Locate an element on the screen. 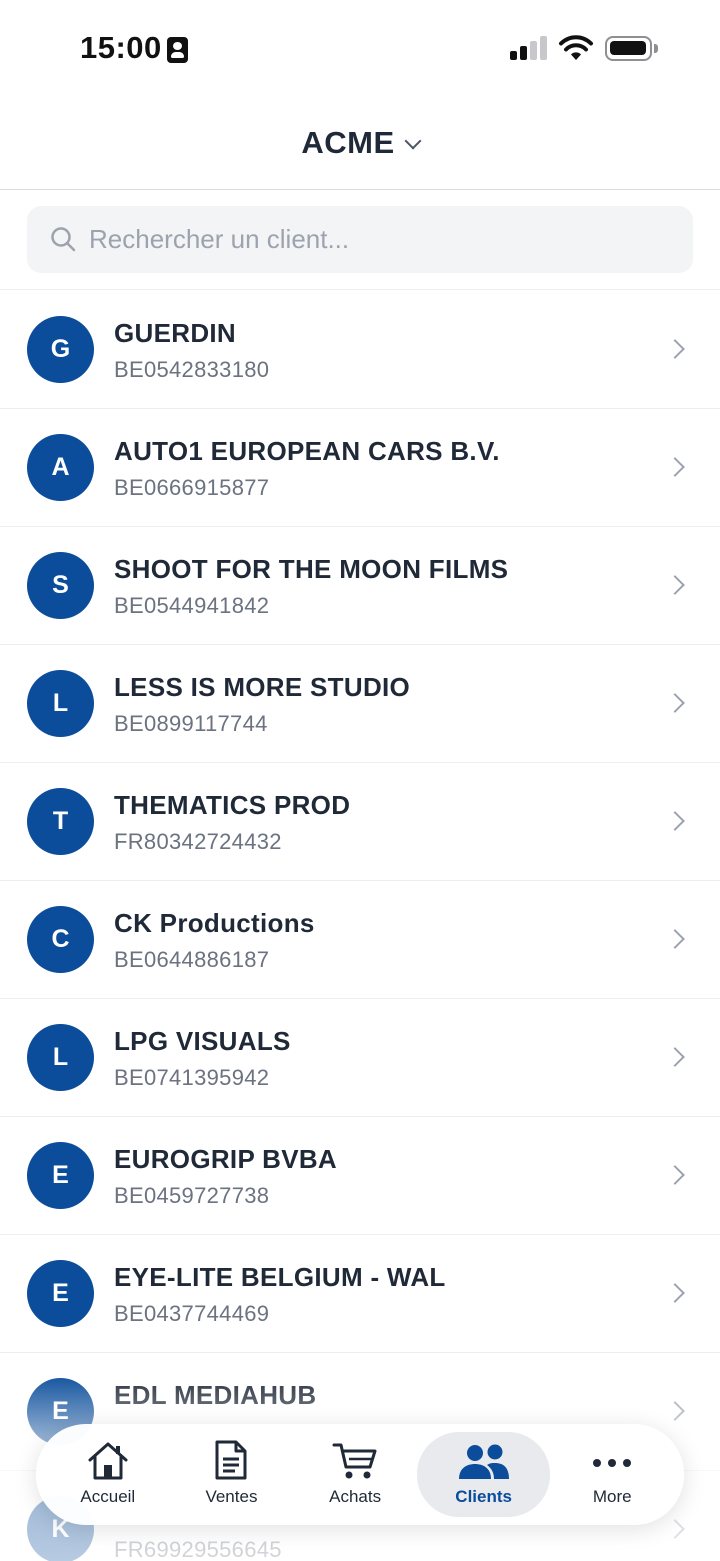 The width and height of the screenshot is (720, 1561). client-row: L LPG VISUALS BE0741395942 is located at coordinates (360, 1058).